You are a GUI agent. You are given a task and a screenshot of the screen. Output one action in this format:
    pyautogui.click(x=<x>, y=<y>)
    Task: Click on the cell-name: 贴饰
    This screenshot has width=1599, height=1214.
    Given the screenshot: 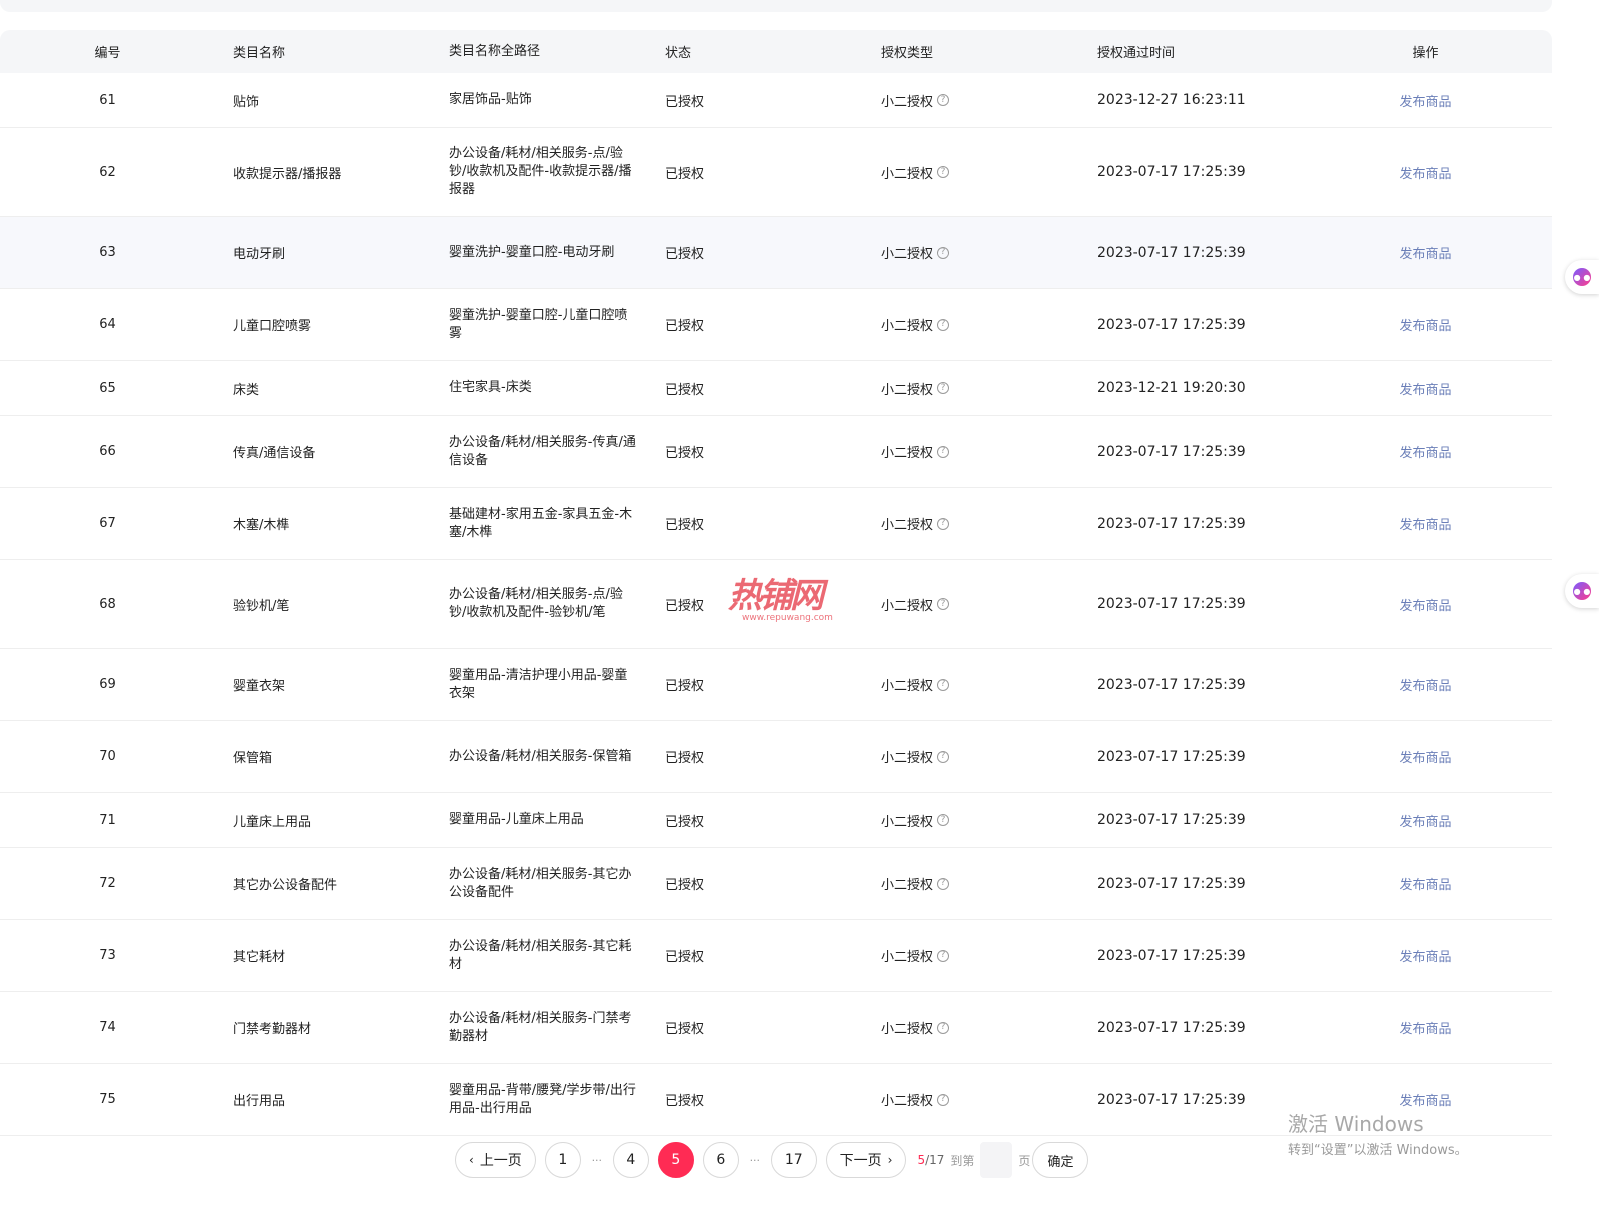 What is the action you would take?
    pyautogui.click(x=246, y=102)
    